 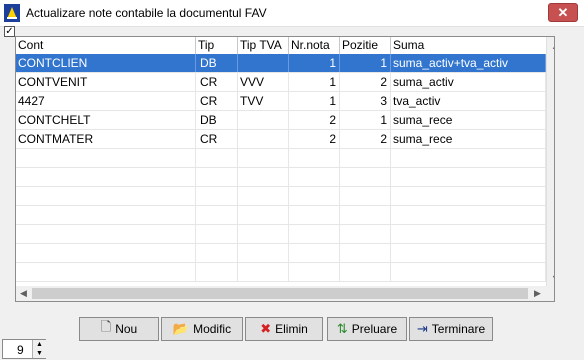 What do you see at coordinates (342, 328) in the screenshot?
I see `import-icon: ⇅` at bounding box center [342, 328].